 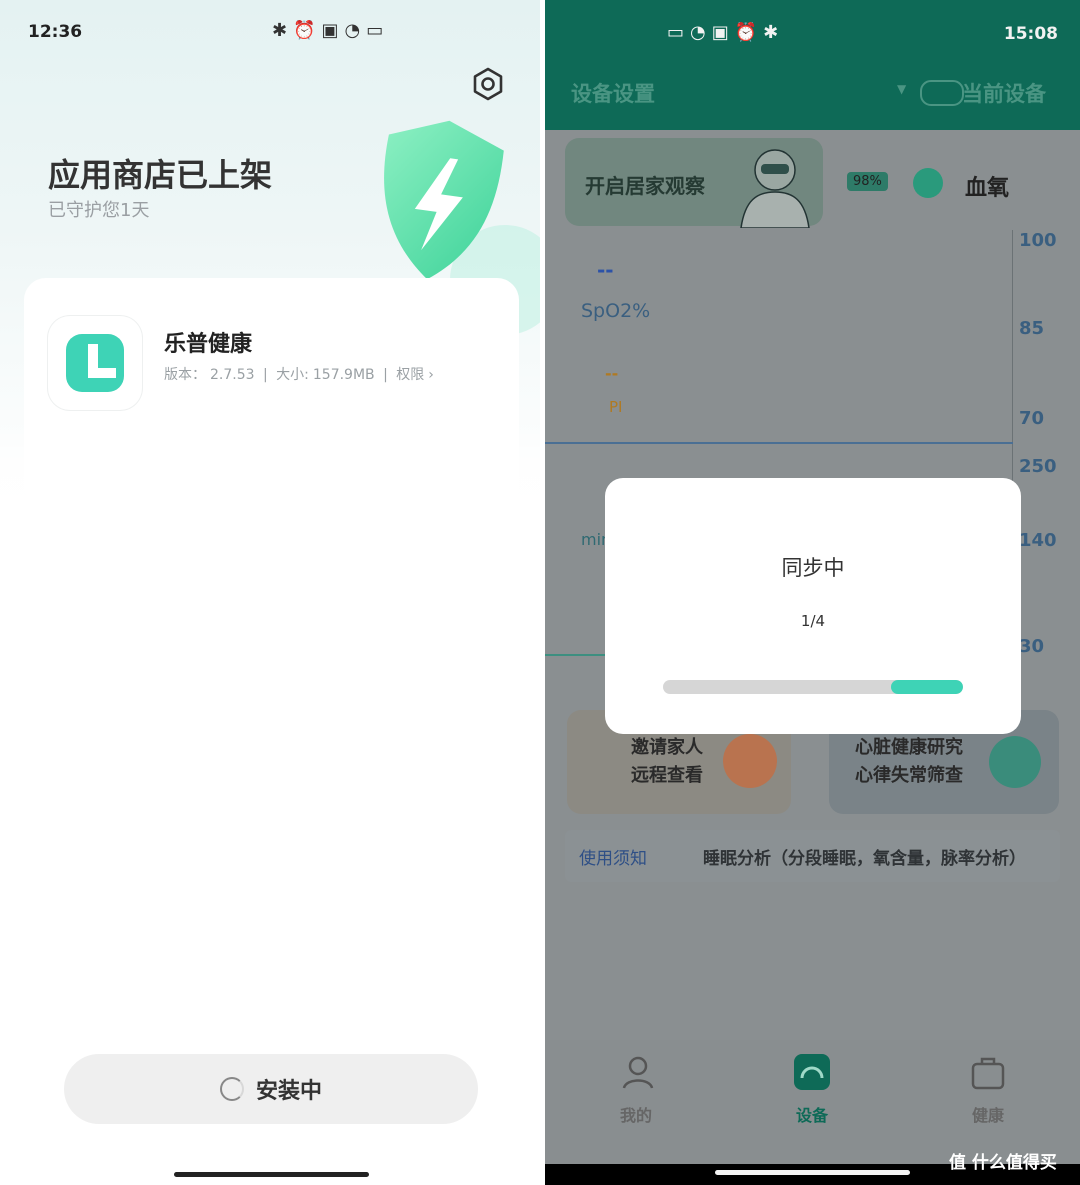 I want to click on version-value: 2.7.53, so click(x=232, y=375).